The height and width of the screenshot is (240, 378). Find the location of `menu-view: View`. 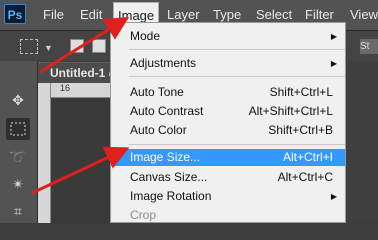

menu-view: View is located at coordinates (364, 15).